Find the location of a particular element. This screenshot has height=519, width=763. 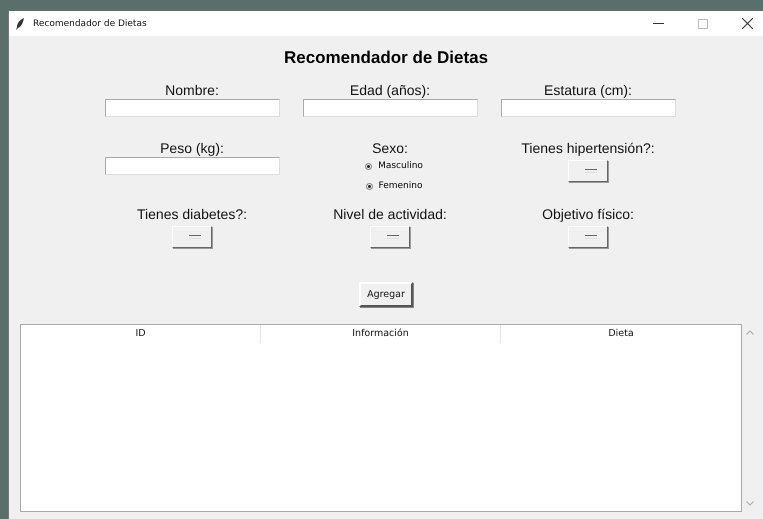

app-heading: Recomendador de Dietas is located at coordinates (386, 58).